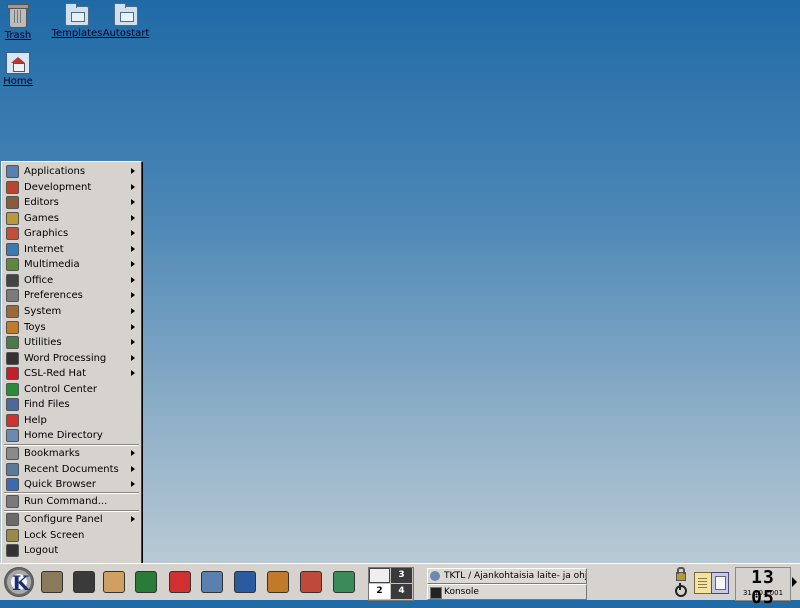  I want to click on konqueror-icon, so click(435, 576).